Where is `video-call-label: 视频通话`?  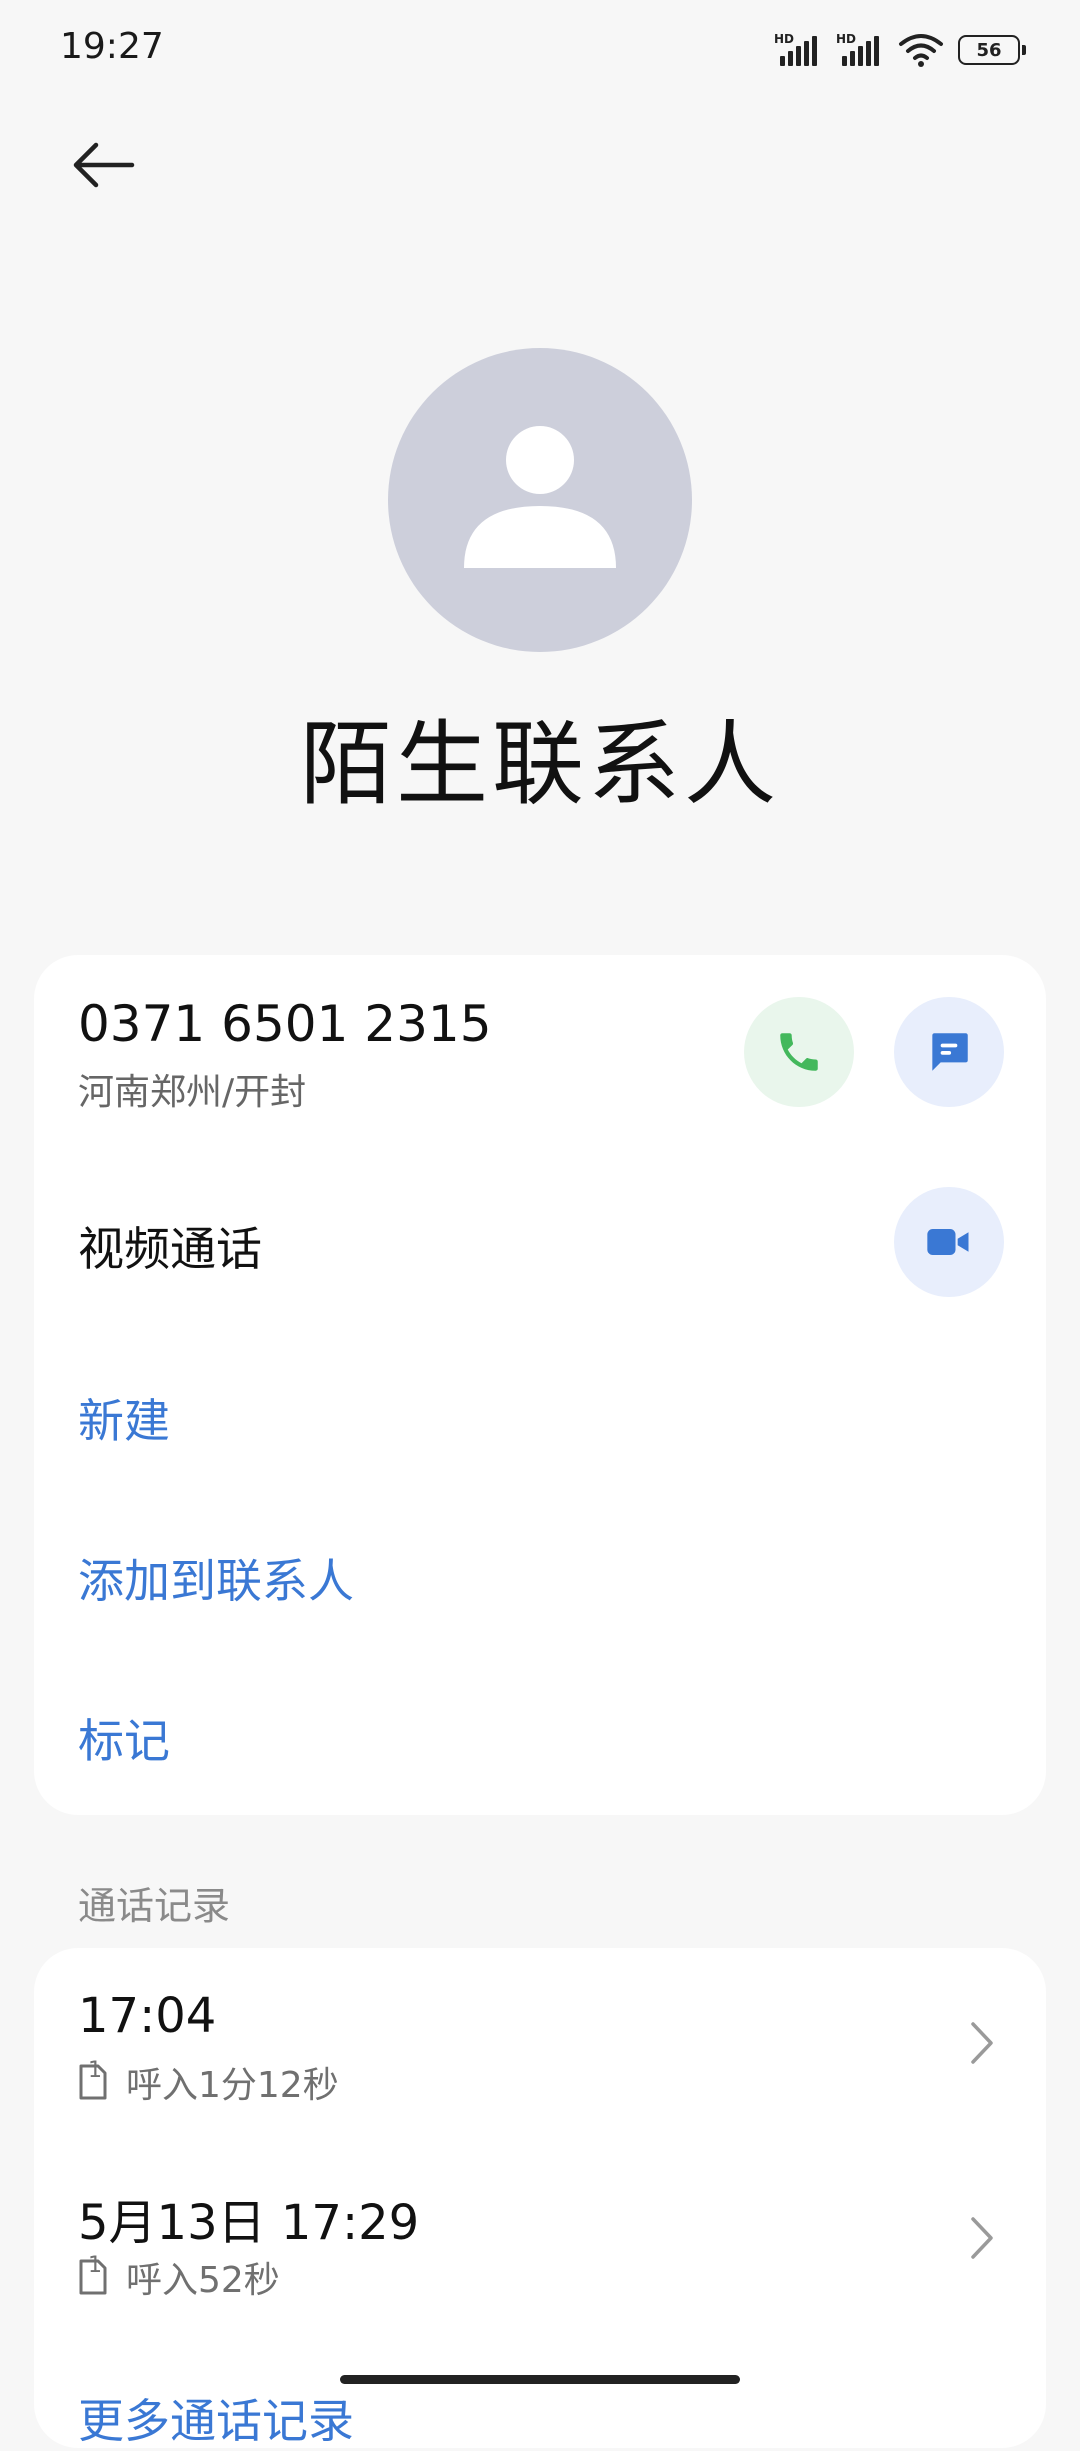
video-call-label: 视频通话 is located at coordinates (170, 1246).